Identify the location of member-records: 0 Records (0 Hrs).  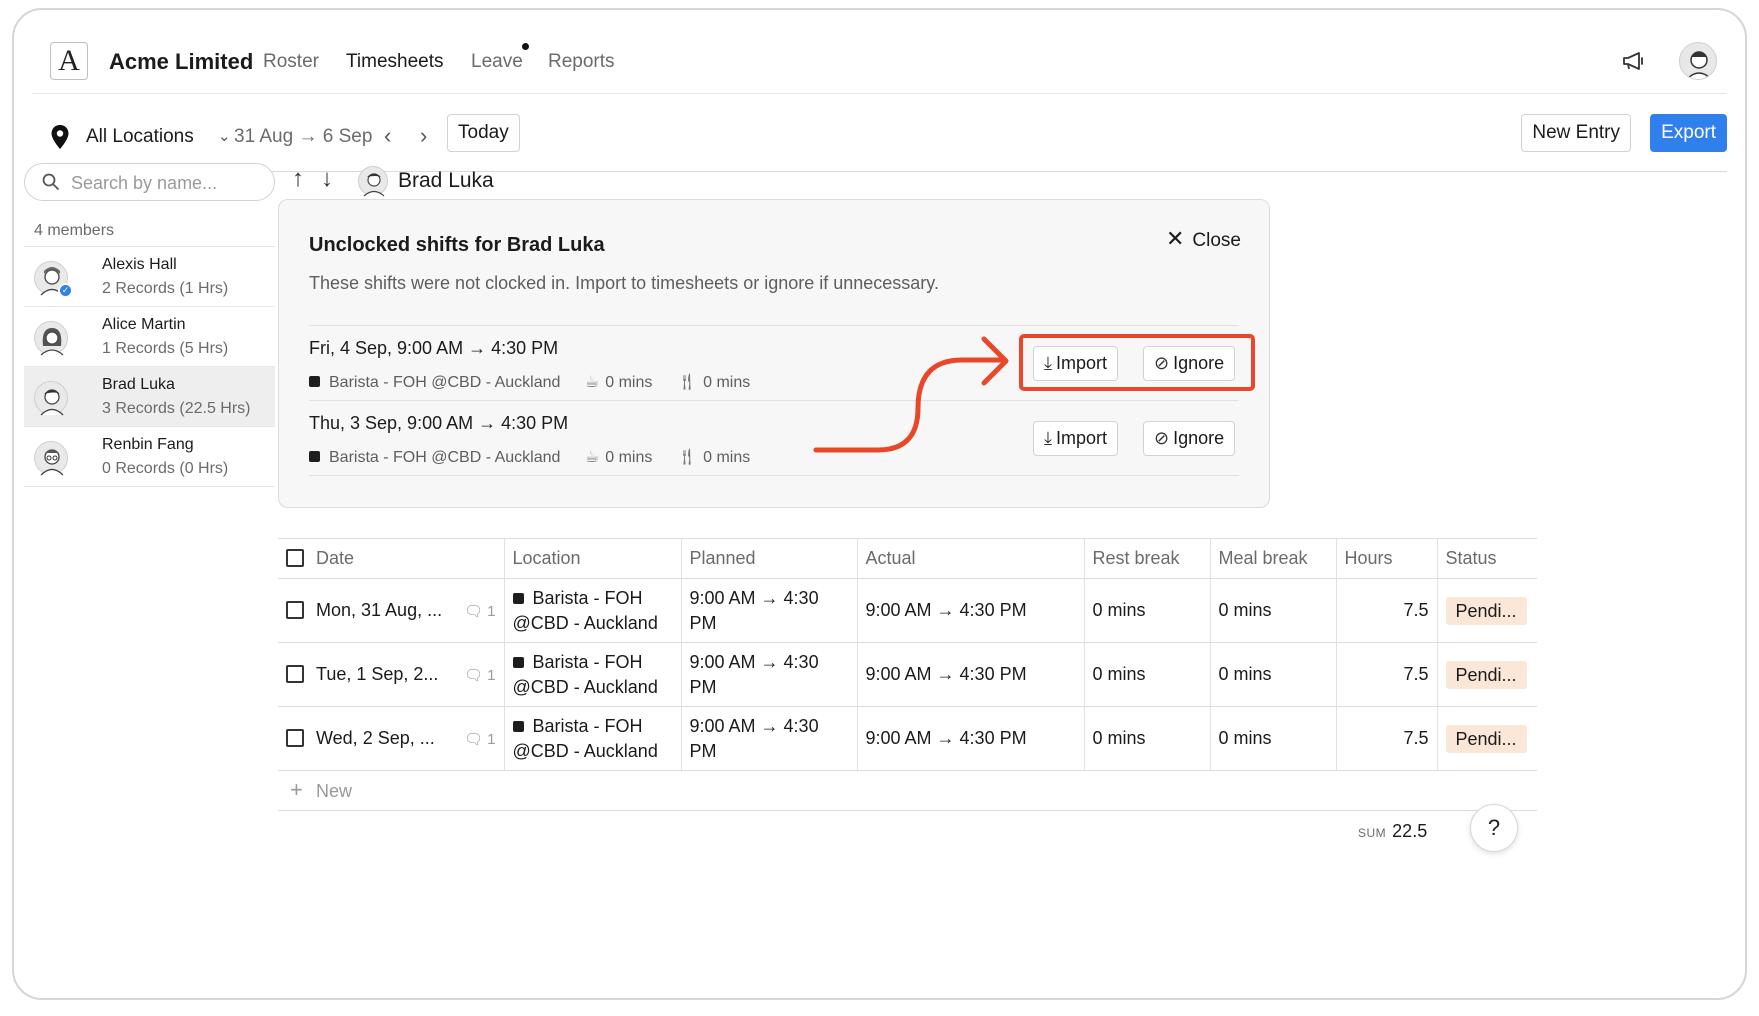
(165, 468).